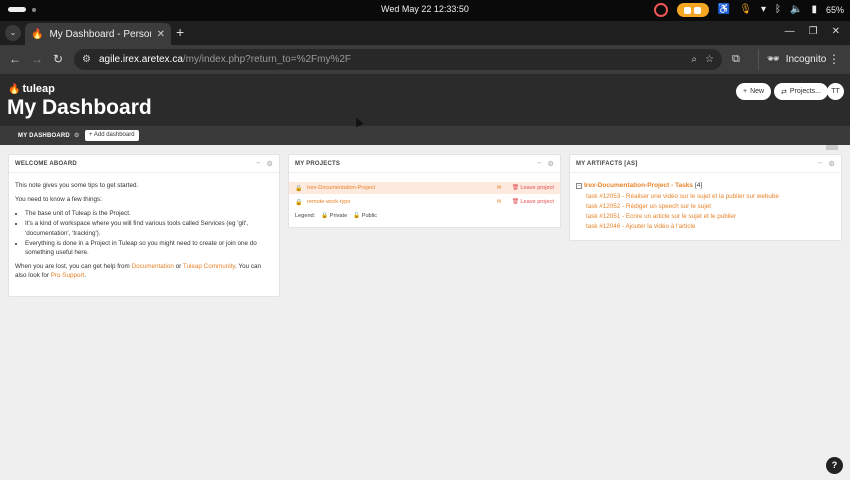  What do you see at coordinates (425, 135) in the screenshot?
I see `dashboard-tabs: MY DASHBOARD ⚙ + Add dashboard` at bounding box center [425, 135].